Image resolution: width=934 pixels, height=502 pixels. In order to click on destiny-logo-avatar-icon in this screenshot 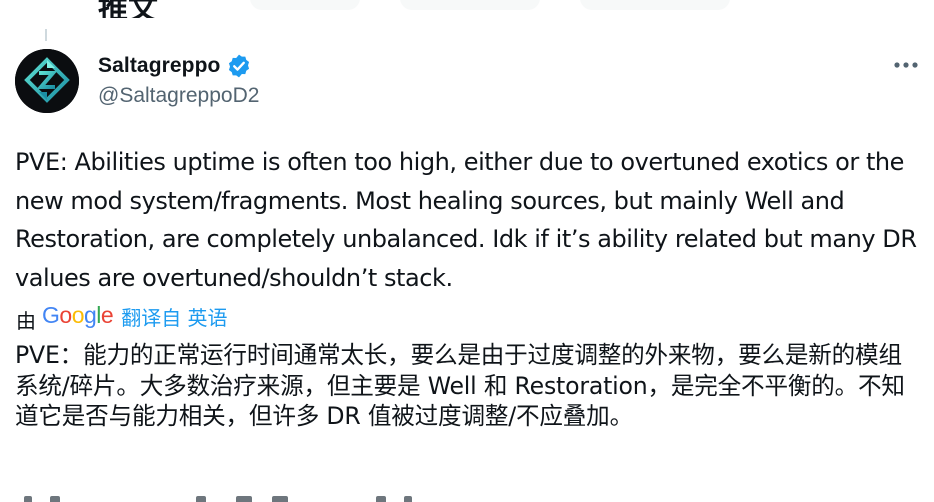, I will do `click(47, 81)`.